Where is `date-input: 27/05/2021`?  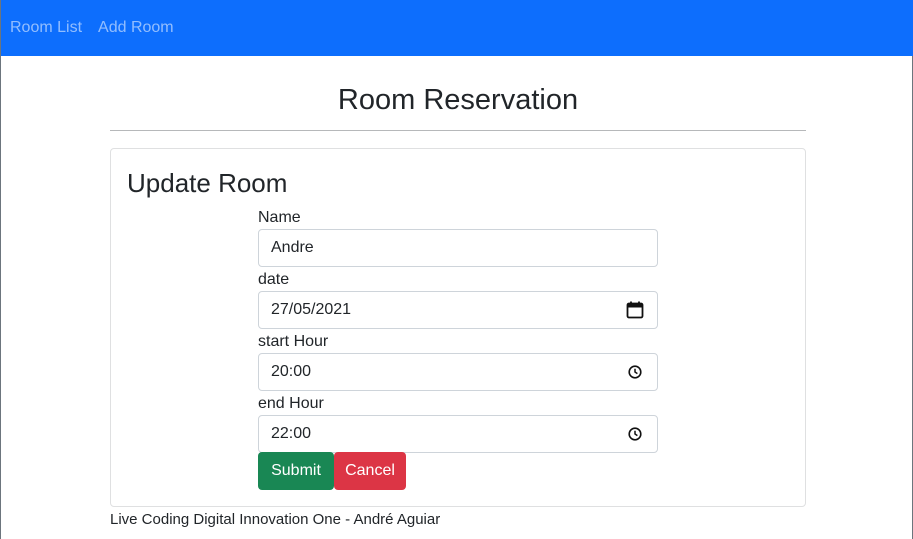
date-input: 27/05/2021 is located at coordinates (458, 310).